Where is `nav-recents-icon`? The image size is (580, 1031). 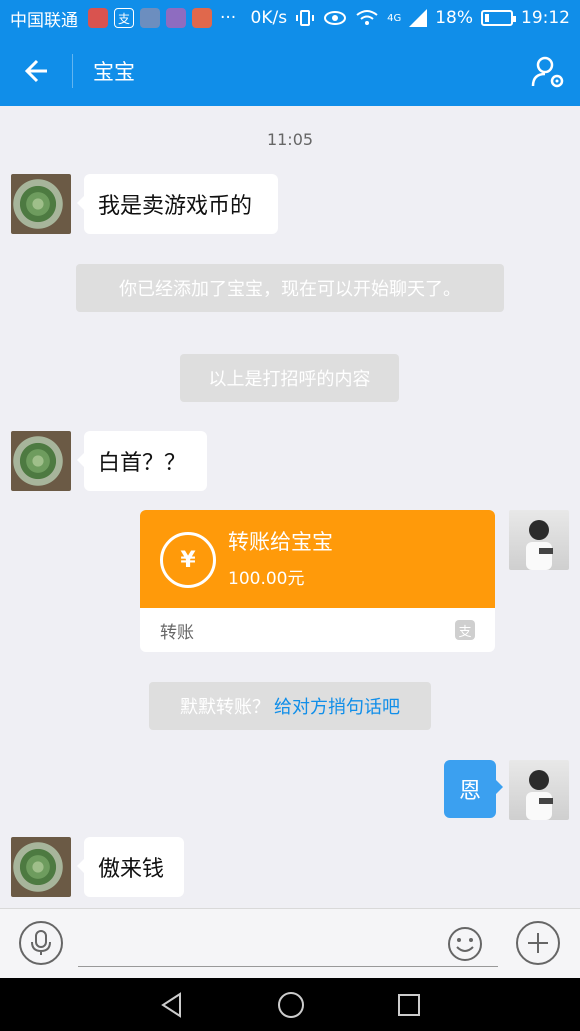
nav-recents-icon is located at coordinates (409, 1005).